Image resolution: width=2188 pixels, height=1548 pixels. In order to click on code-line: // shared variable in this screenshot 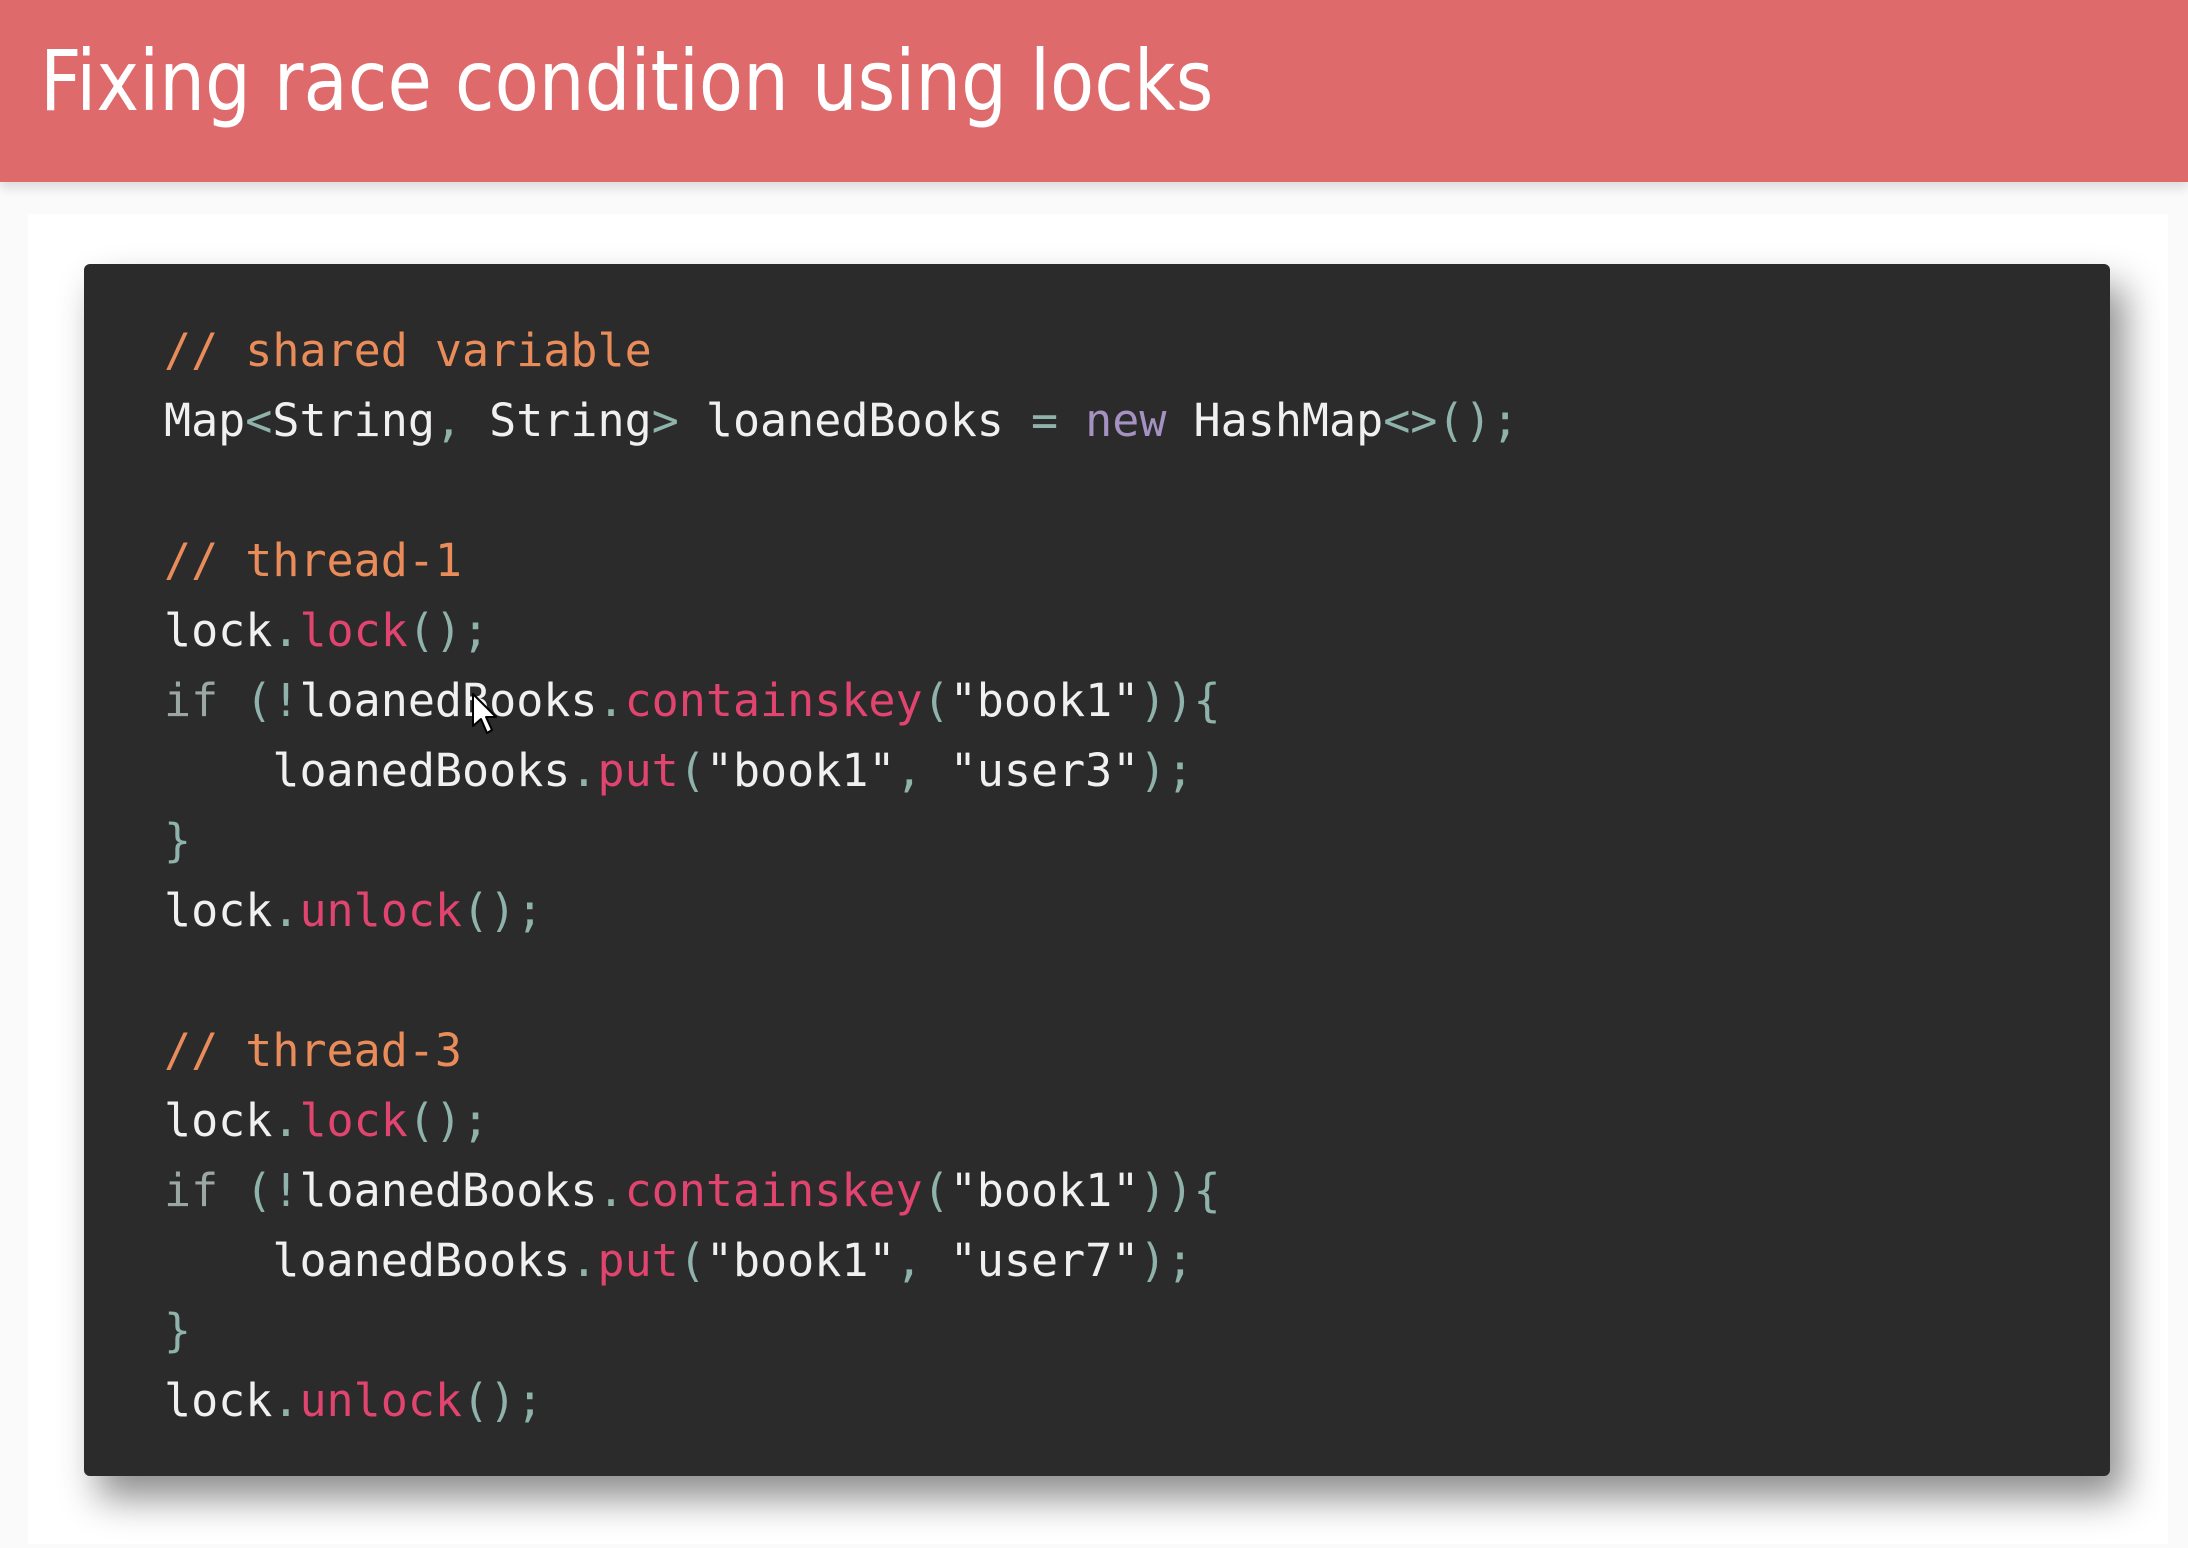, I will do `click(841, 351)`.